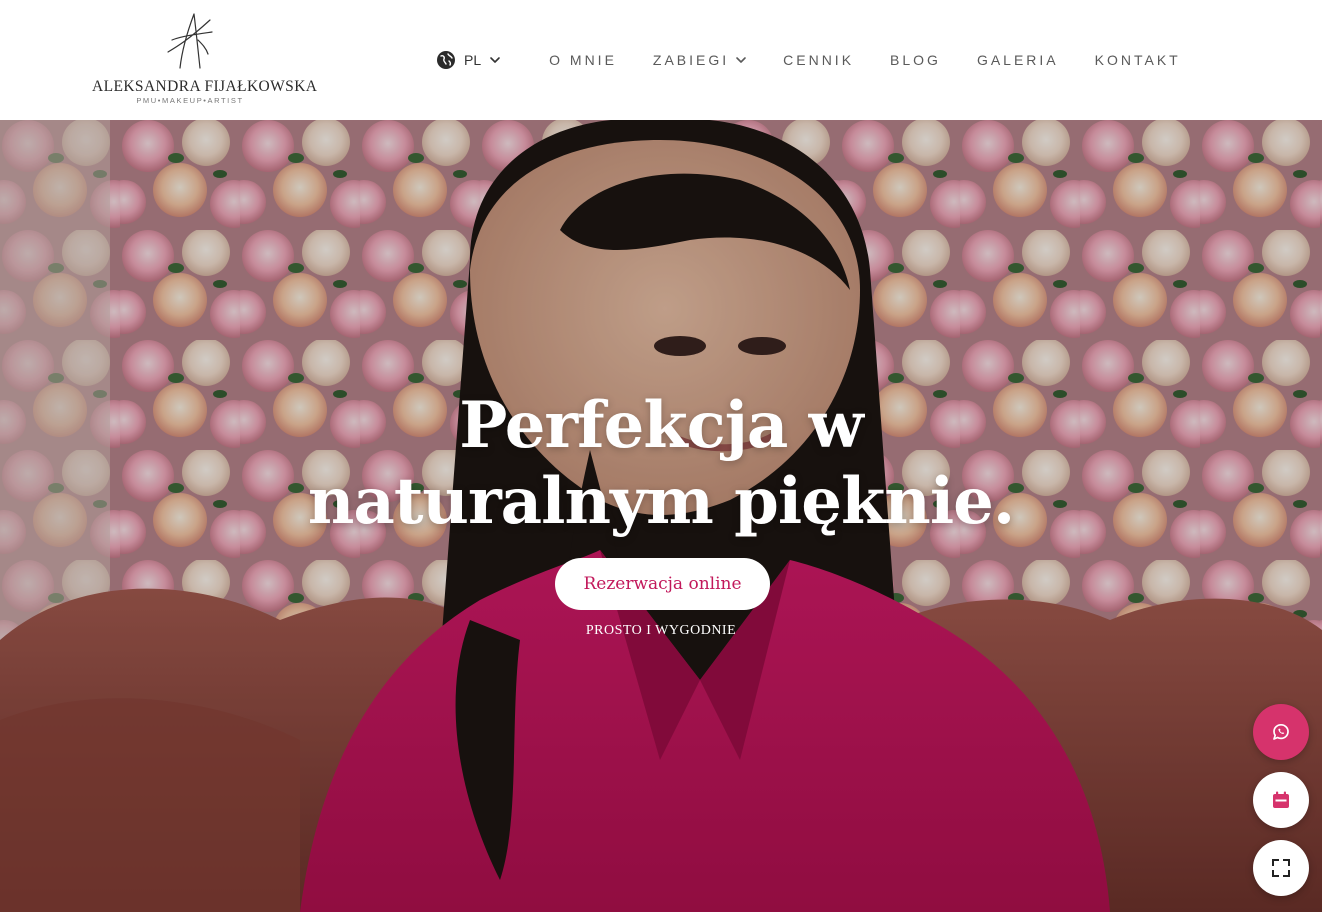 The image size is (1322, 912). What do you see at coordinates (446, 60) in the screenshot?
I see `globe-icon` at bounding box center [446, 60].